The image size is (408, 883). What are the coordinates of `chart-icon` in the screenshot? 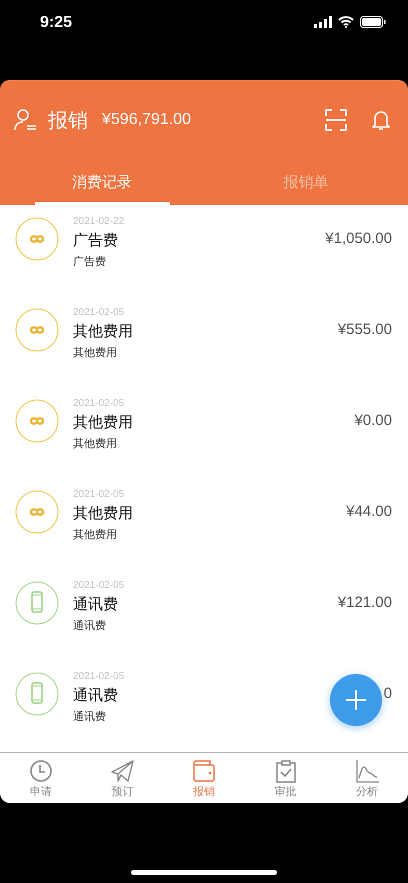 It's located at (367, 771).